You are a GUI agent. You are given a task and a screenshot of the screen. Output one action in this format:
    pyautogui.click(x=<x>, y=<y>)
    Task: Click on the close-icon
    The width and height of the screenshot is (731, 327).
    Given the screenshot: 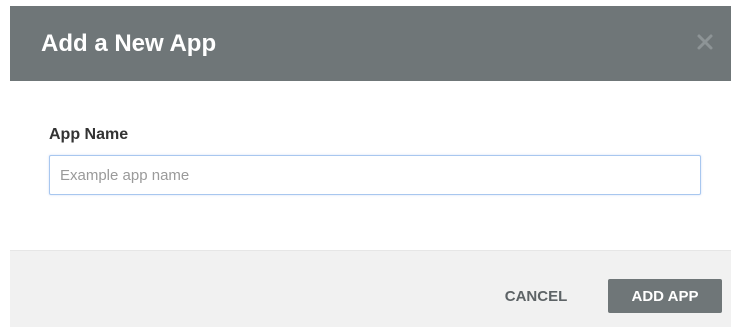 What is the action you would take?
    pyautogui.click(x=705, y=42)
    